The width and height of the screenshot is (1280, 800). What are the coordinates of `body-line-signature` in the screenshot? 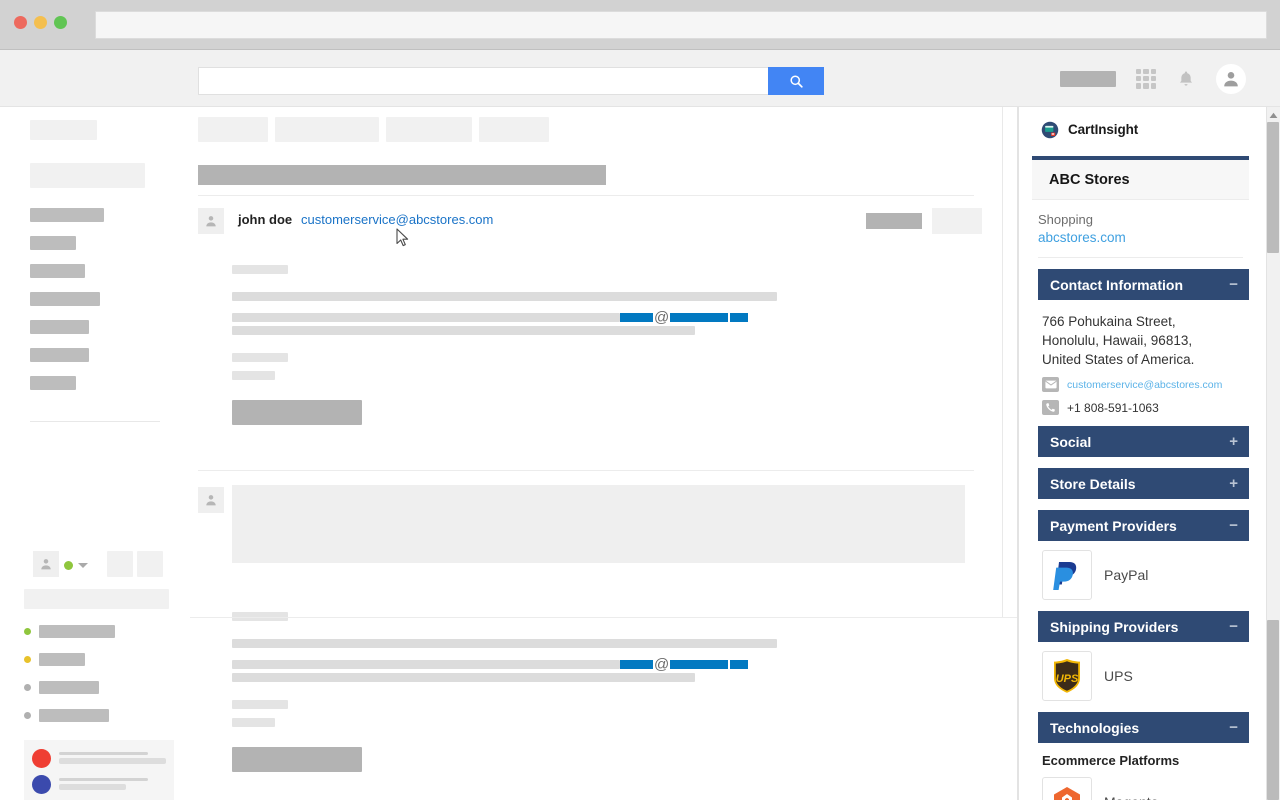 It's located at (253, 375).